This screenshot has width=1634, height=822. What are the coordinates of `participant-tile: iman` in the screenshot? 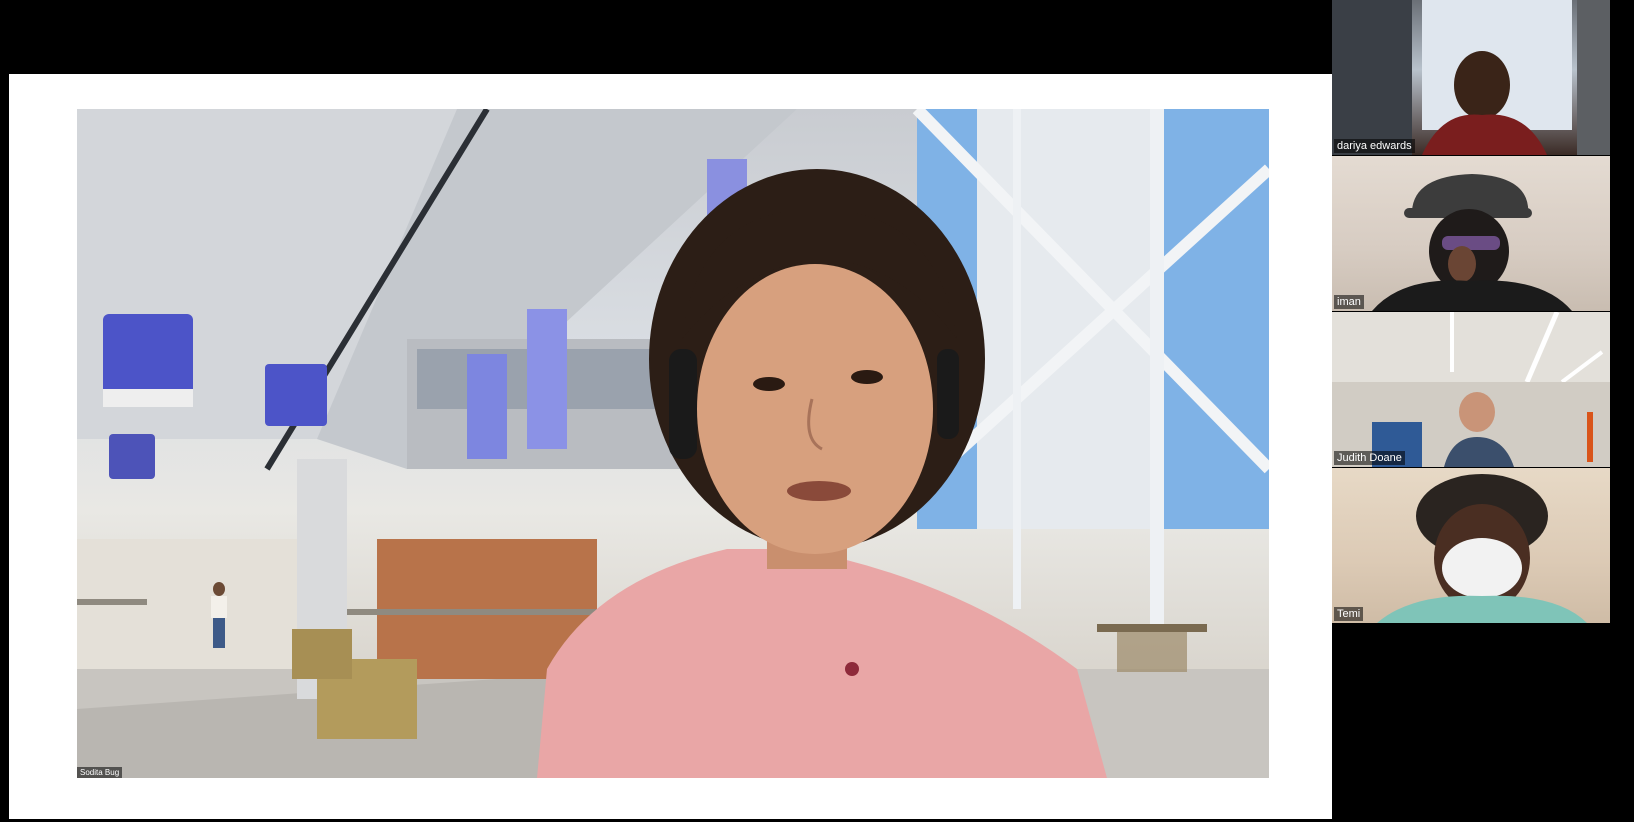 It's located at (1471, 233).